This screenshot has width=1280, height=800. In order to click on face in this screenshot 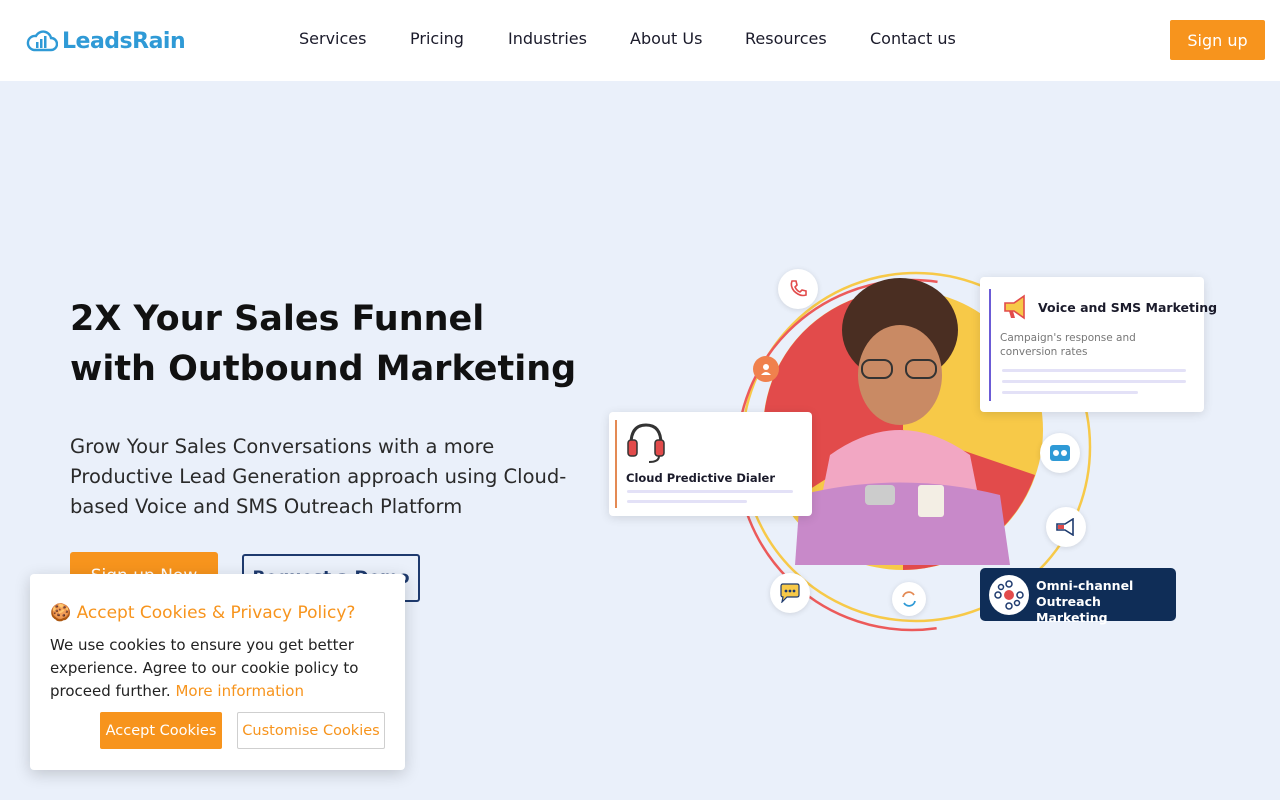, I will do `click(900, 375)`.